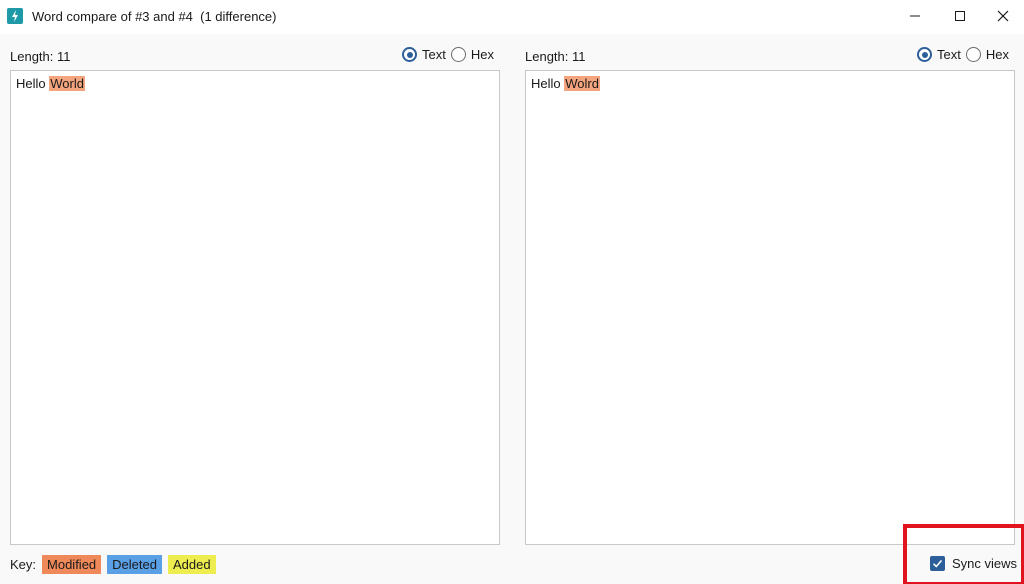 The image size is (1024, 584). Describe the element at coordinates (191, 564) in the screenshot. I see `key-added-badge: Added` at that location.